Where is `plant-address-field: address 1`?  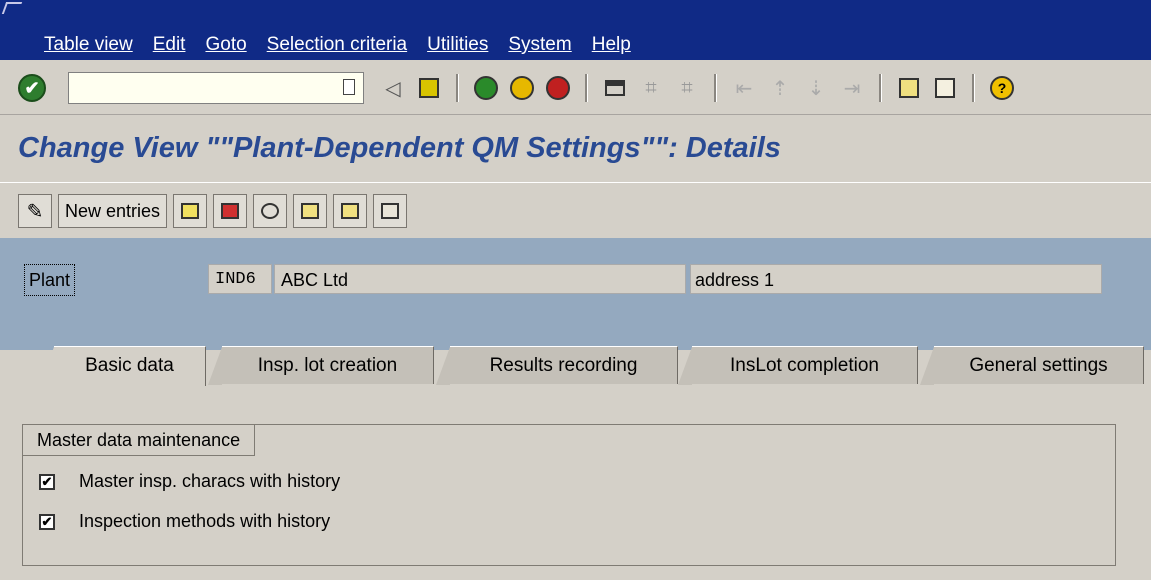 plant-address-field: address 1 is located at coordinates (896, 279).